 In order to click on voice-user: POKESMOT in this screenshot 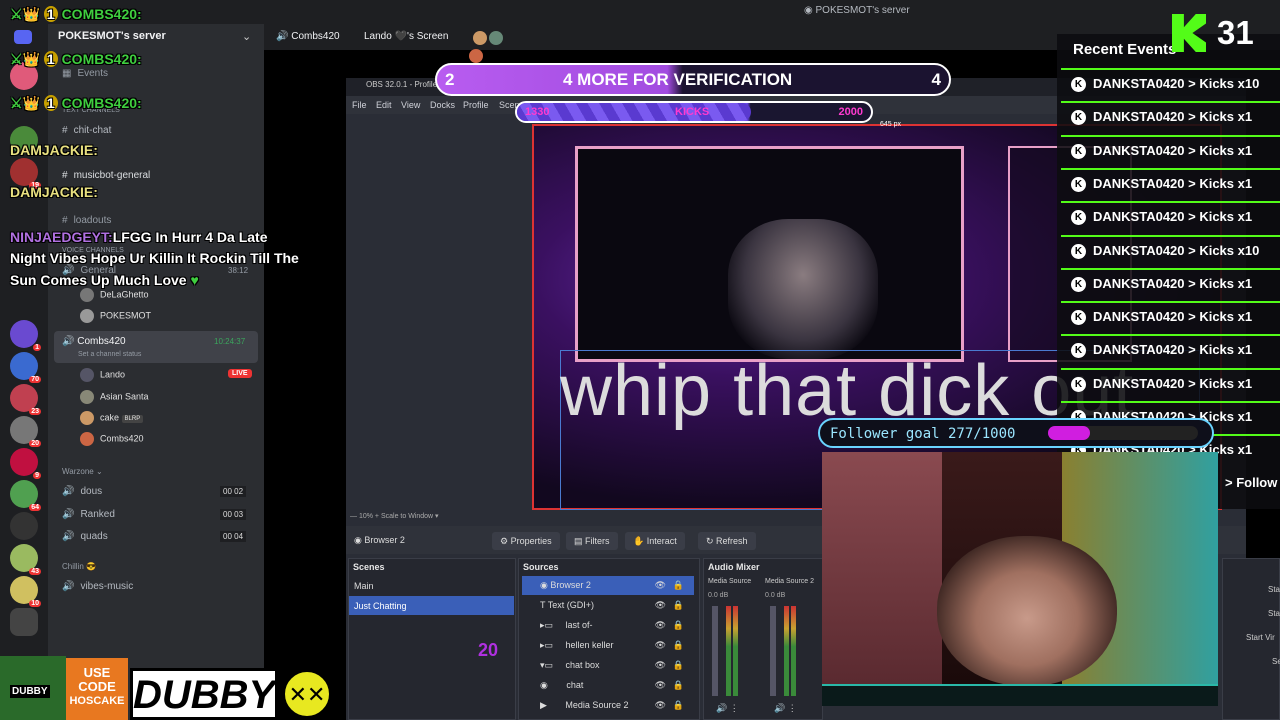, I will do `click(115, 316)`.